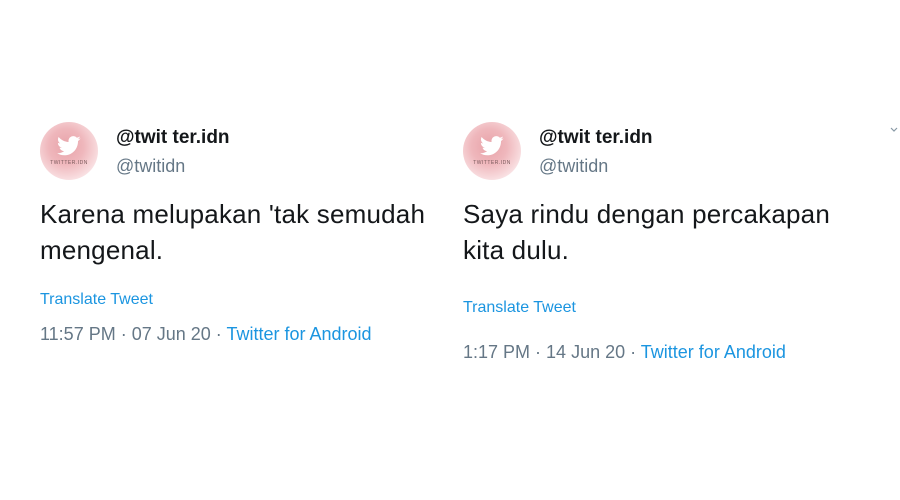 This screenshot has width=900, height=500. I want to click on tweet-text-line: kita dulu., so click(516, 250).